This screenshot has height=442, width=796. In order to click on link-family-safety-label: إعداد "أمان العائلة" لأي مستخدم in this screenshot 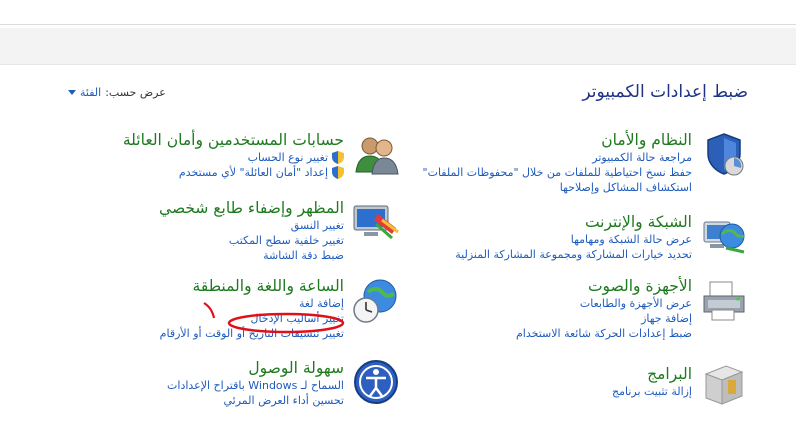, I will do `click(253, 172)`.